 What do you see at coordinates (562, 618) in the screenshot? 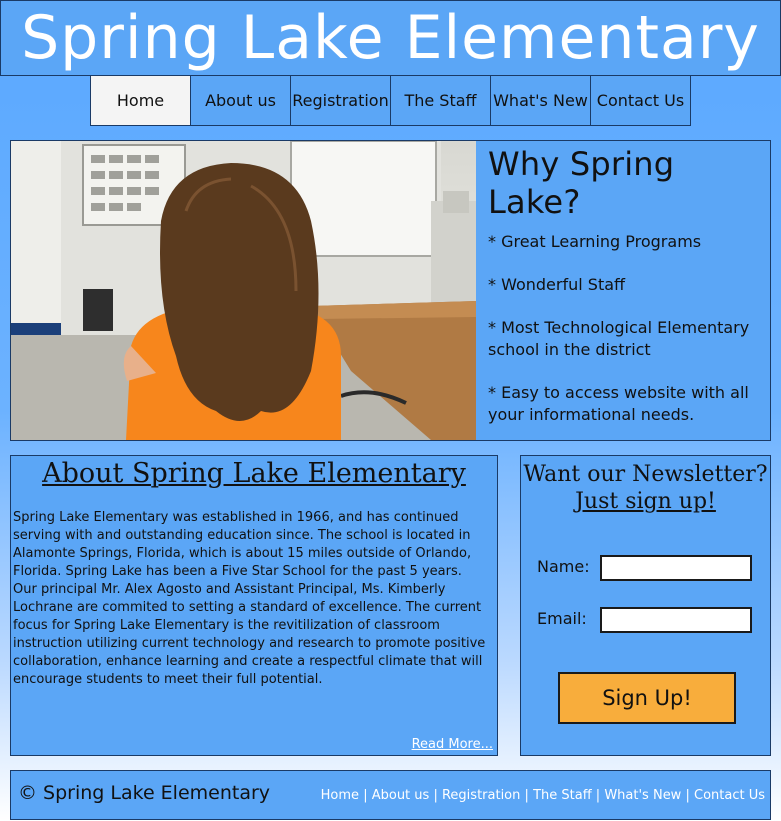
I see `email-label: Email:` at bounding box center [562, 618].